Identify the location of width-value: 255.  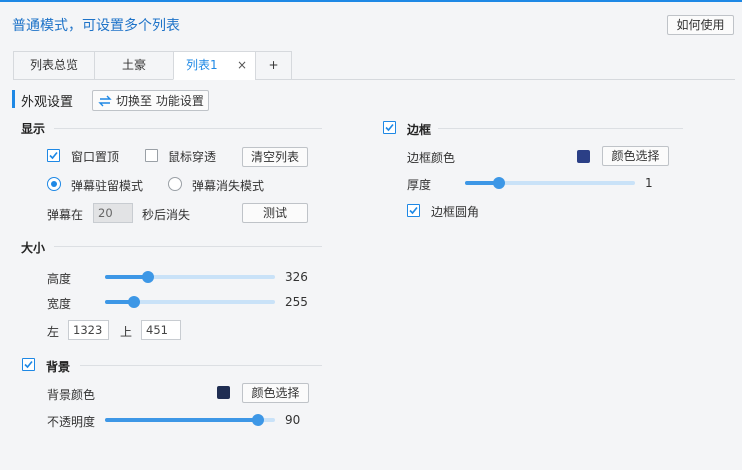
(296, 302).